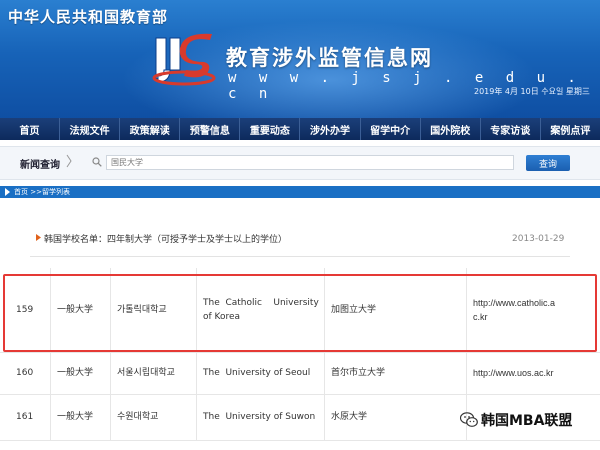 The image size is (600, 450). What do you see at coordinates (570, 129) in the screenshot?
I see `nav-item-cases: 案例点评` at bounding box center [570, 129].